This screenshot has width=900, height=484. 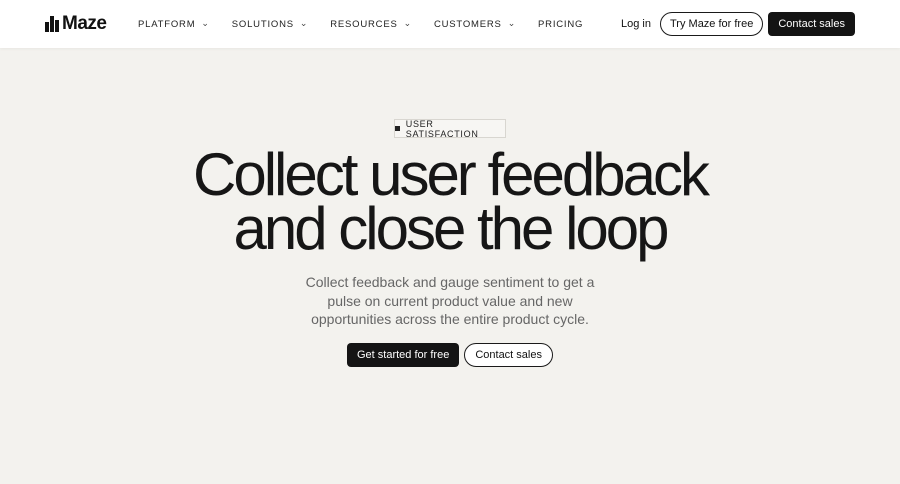 I want to click on nav-item-platform: PLATFORM ⌄, so click(x=174, y=23).